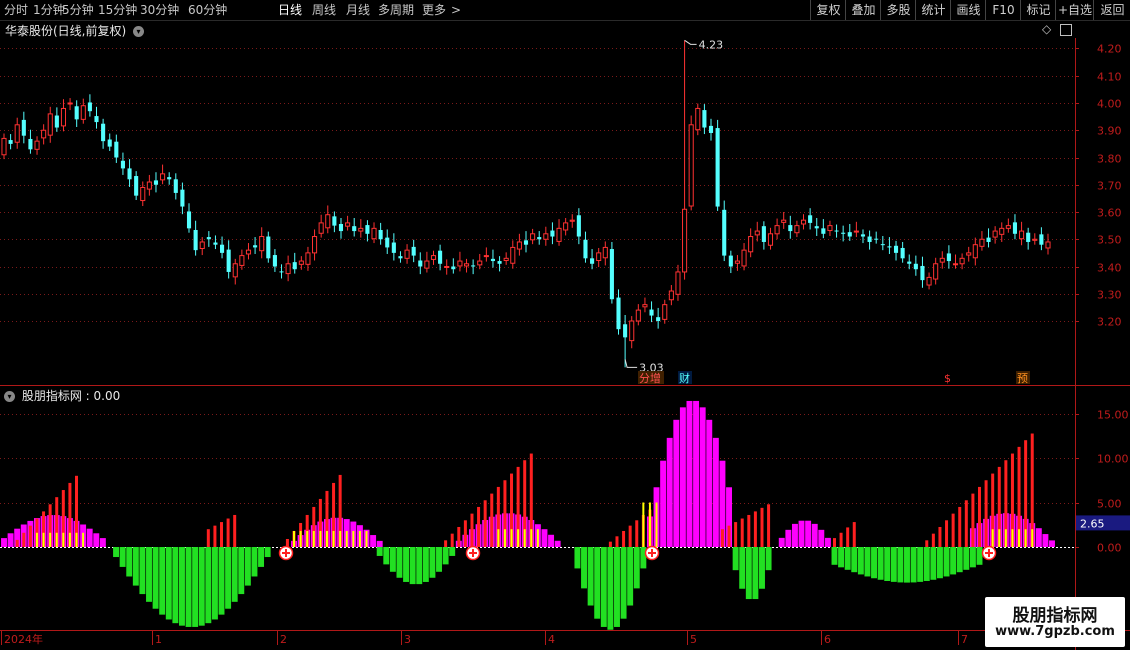  Describe the element at coordinates (964, 639) in the screenshot. I see `x-tick-label: 7` at that location.